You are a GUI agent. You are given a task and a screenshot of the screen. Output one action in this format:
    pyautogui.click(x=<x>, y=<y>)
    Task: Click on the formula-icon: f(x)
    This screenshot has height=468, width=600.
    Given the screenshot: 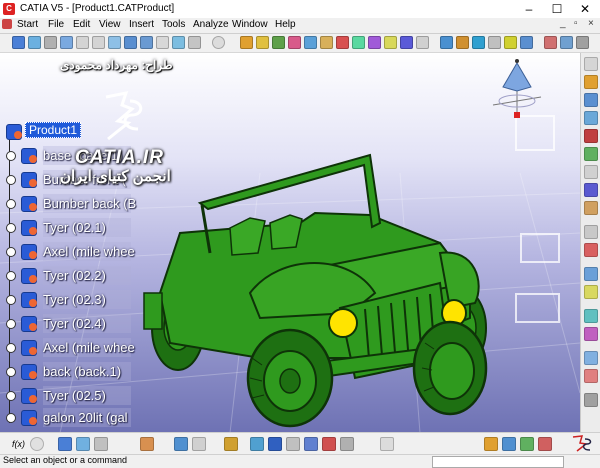 What is the action you would take?
    pyautogui.click(x=19, y=444)
    